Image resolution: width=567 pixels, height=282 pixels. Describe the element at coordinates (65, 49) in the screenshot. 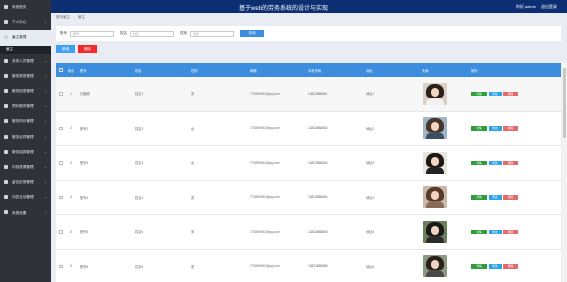

I see `add-button: 新增` at that location.